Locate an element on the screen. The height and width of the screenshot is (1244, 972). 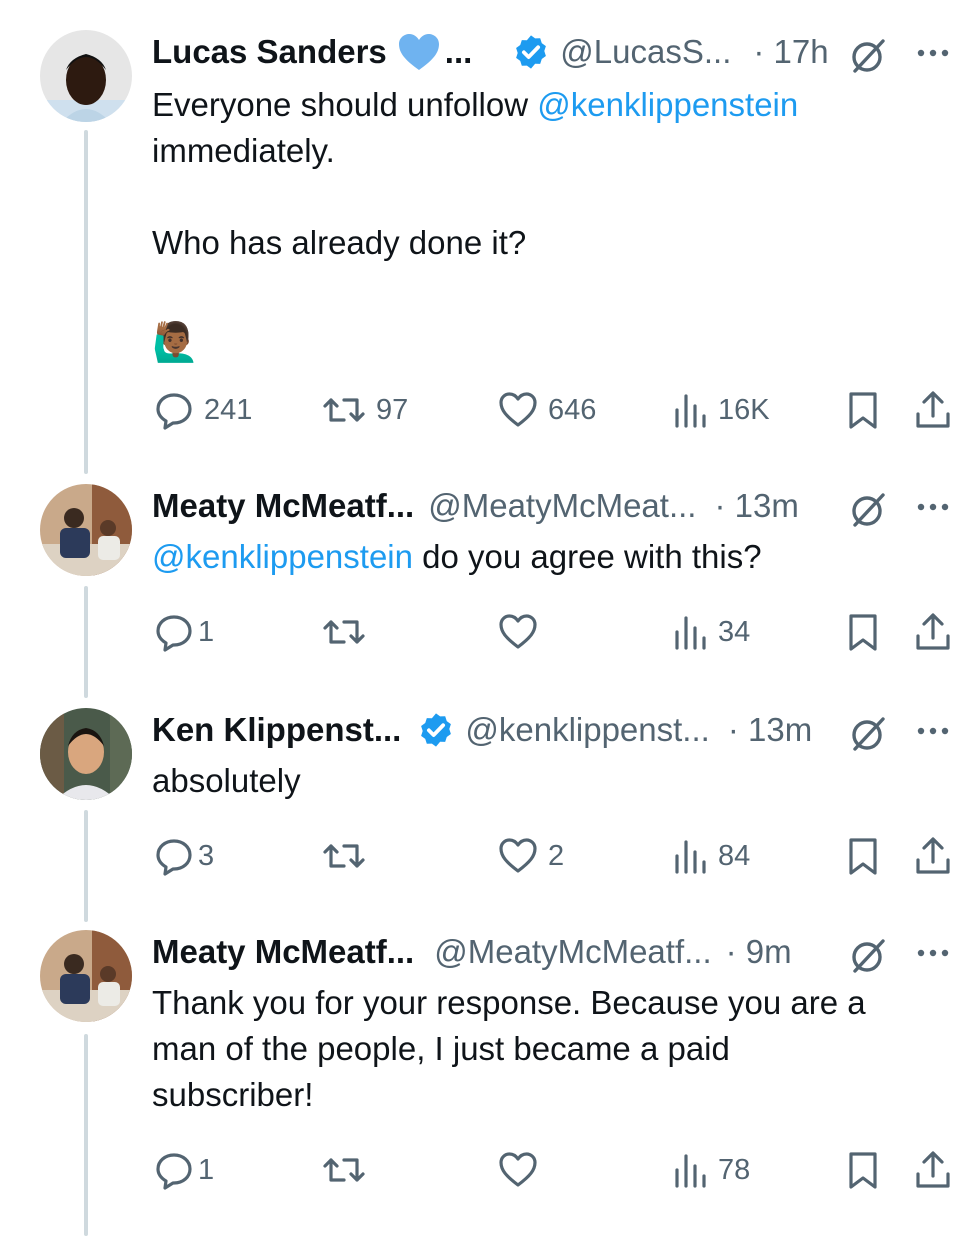
views-button: 84 is located at coordinates (711, 856).